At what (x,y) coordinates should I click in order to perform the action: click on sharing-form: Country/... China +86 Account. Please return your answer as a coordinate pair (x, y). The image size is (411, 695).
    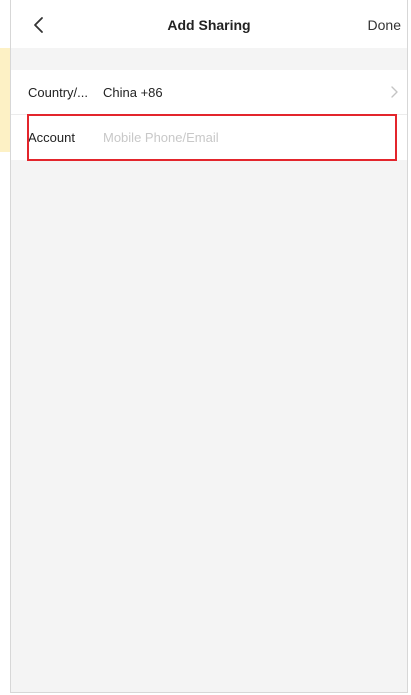
    Looking at the image, I should click on (209, 115).